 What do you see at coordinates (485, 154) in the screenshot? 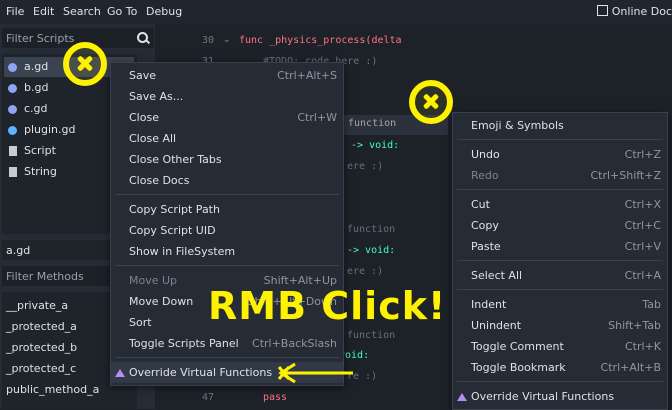
I see `menu-item-label: Undo` at bounding box center [485, 154].